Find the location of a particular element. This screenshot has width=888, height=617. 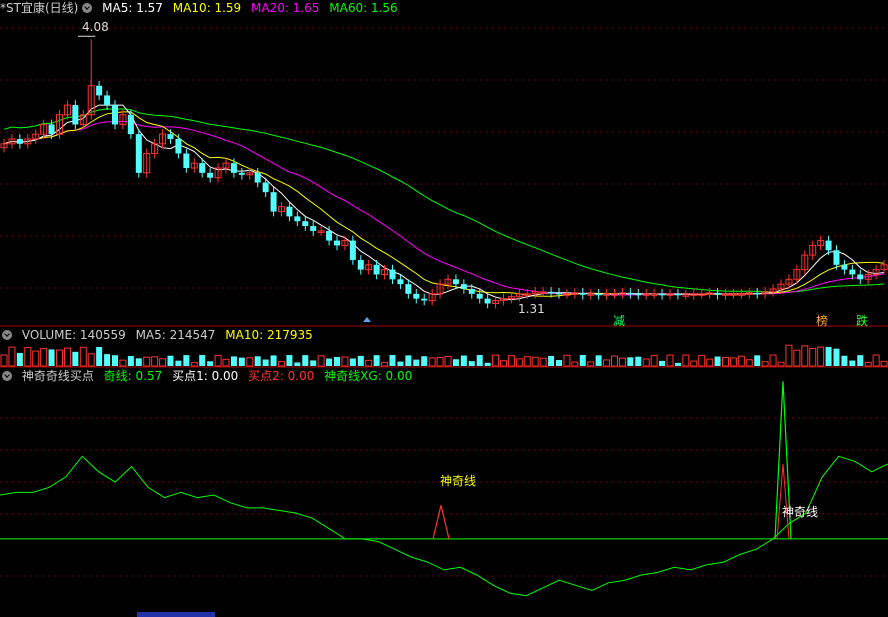

bottom-axis-bar is located at coordinates (444, 614).